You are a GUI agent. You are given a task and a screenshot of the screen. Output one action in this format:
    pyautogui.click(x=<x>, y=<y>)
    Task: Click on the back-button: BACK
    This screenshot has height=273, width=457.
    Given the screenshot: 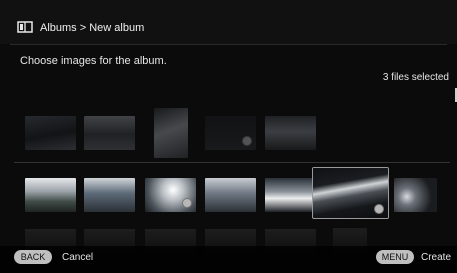 What is the action you would take?
    pyautogui.click(x=33, y=257)
    